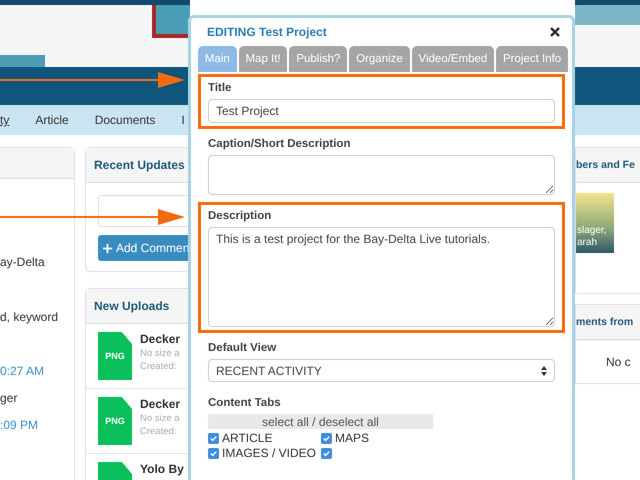  Describe the element at coordinates (247, 438) in the screenshot. I see `checkbox-label: ARTICLE` at that location.